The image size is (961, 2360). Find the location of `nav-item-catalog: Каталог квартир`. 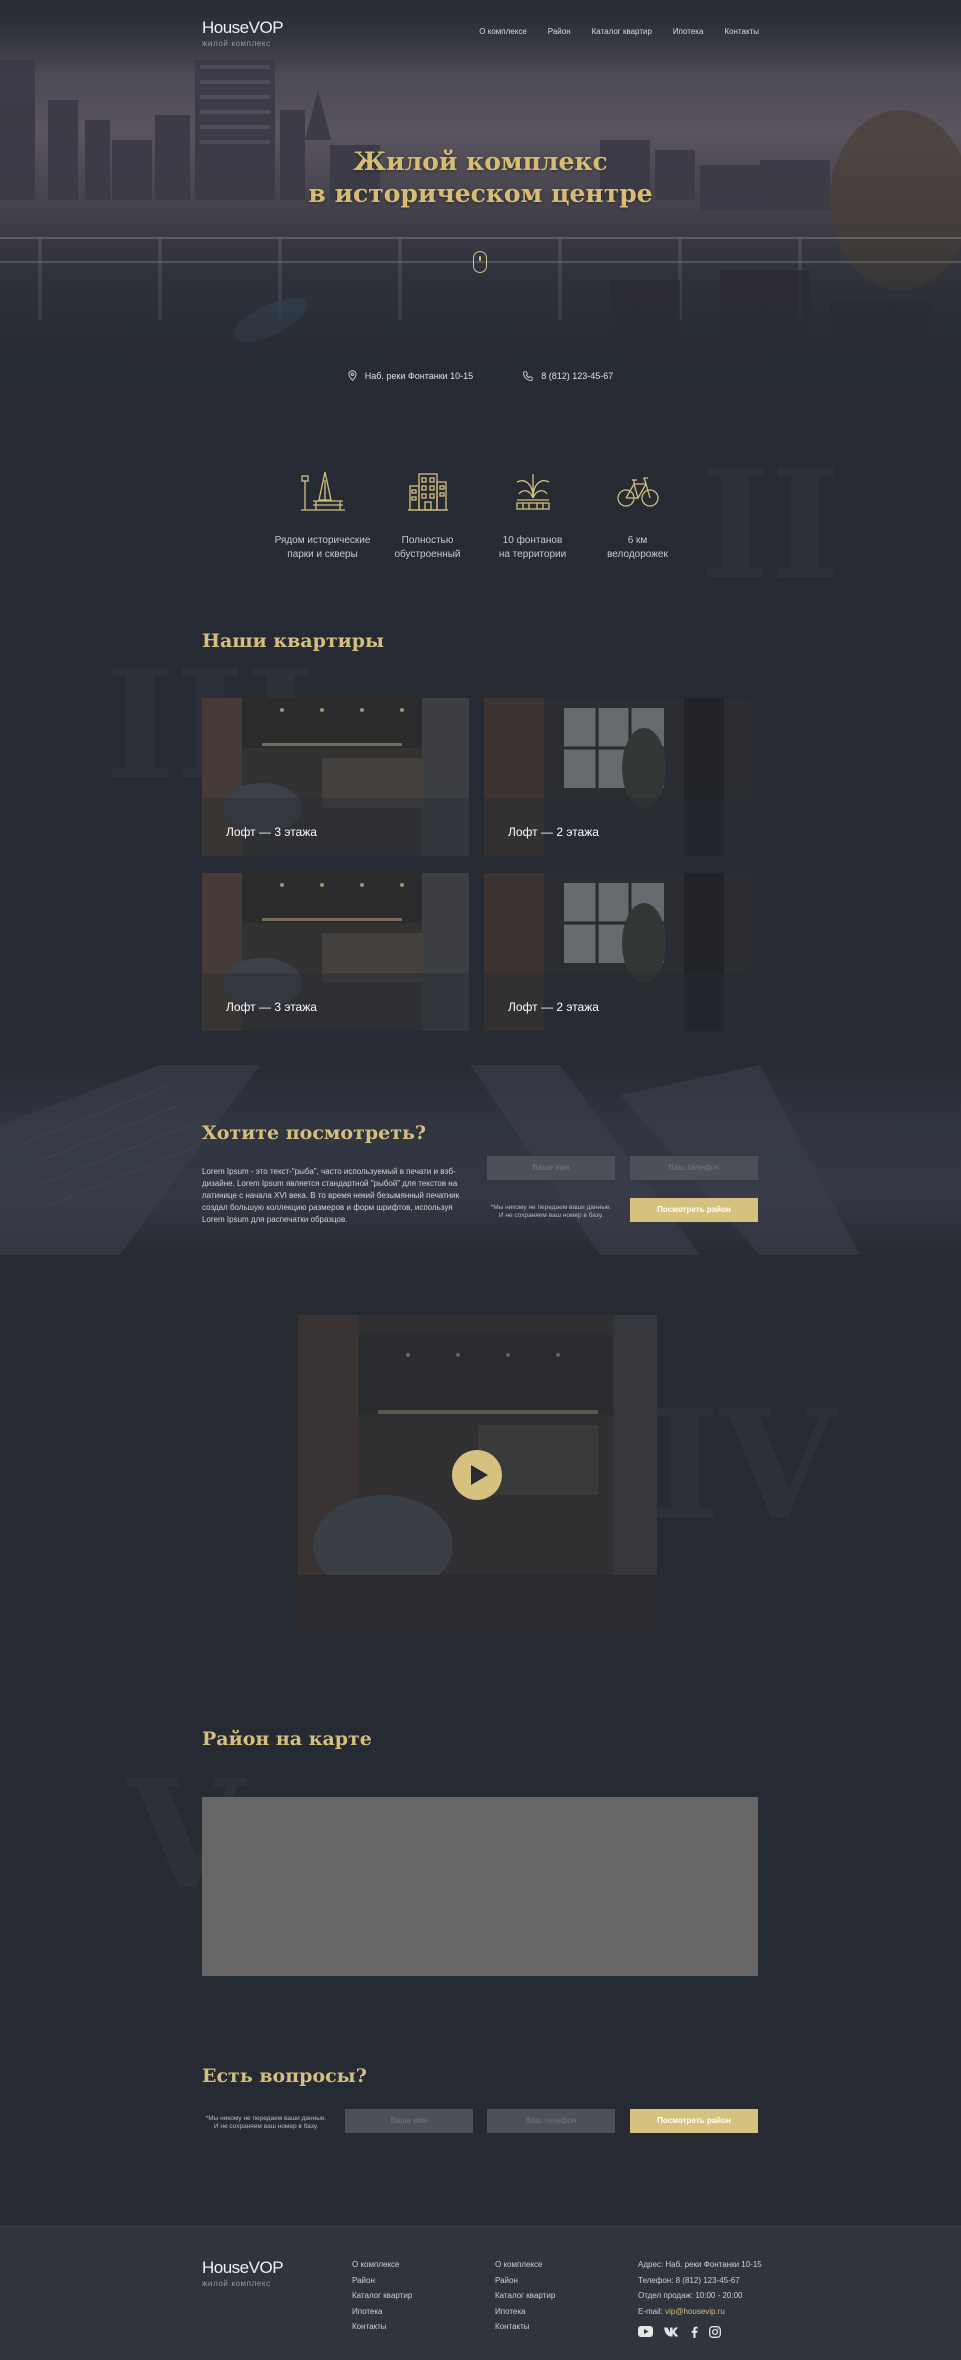

nav-item-catalog: Каталог квартир is located at coordinates (622, 31).